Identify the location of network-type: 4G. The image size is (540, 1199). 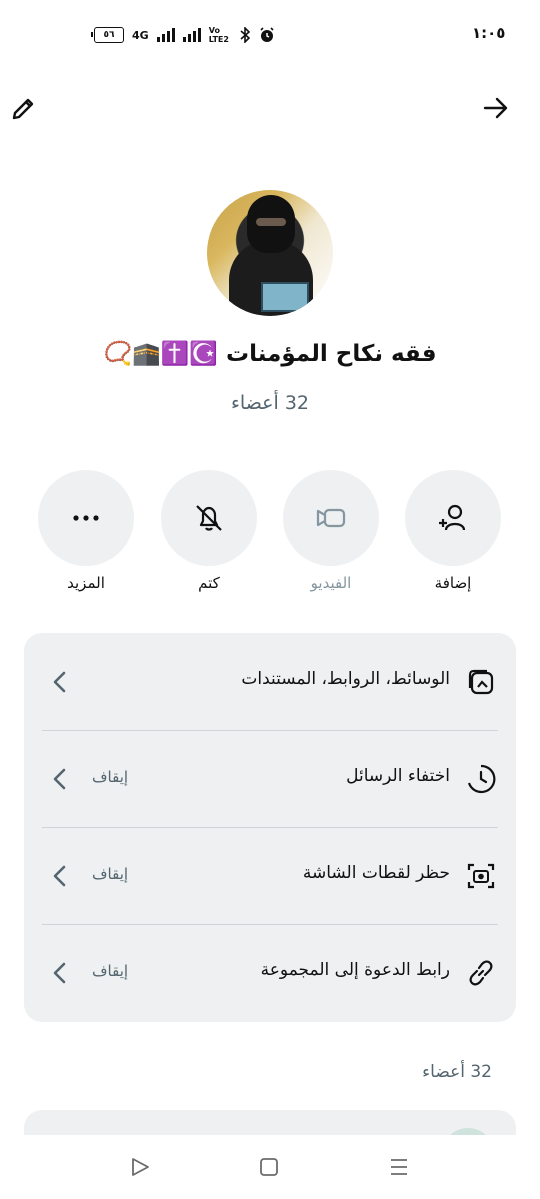
(140, 35).